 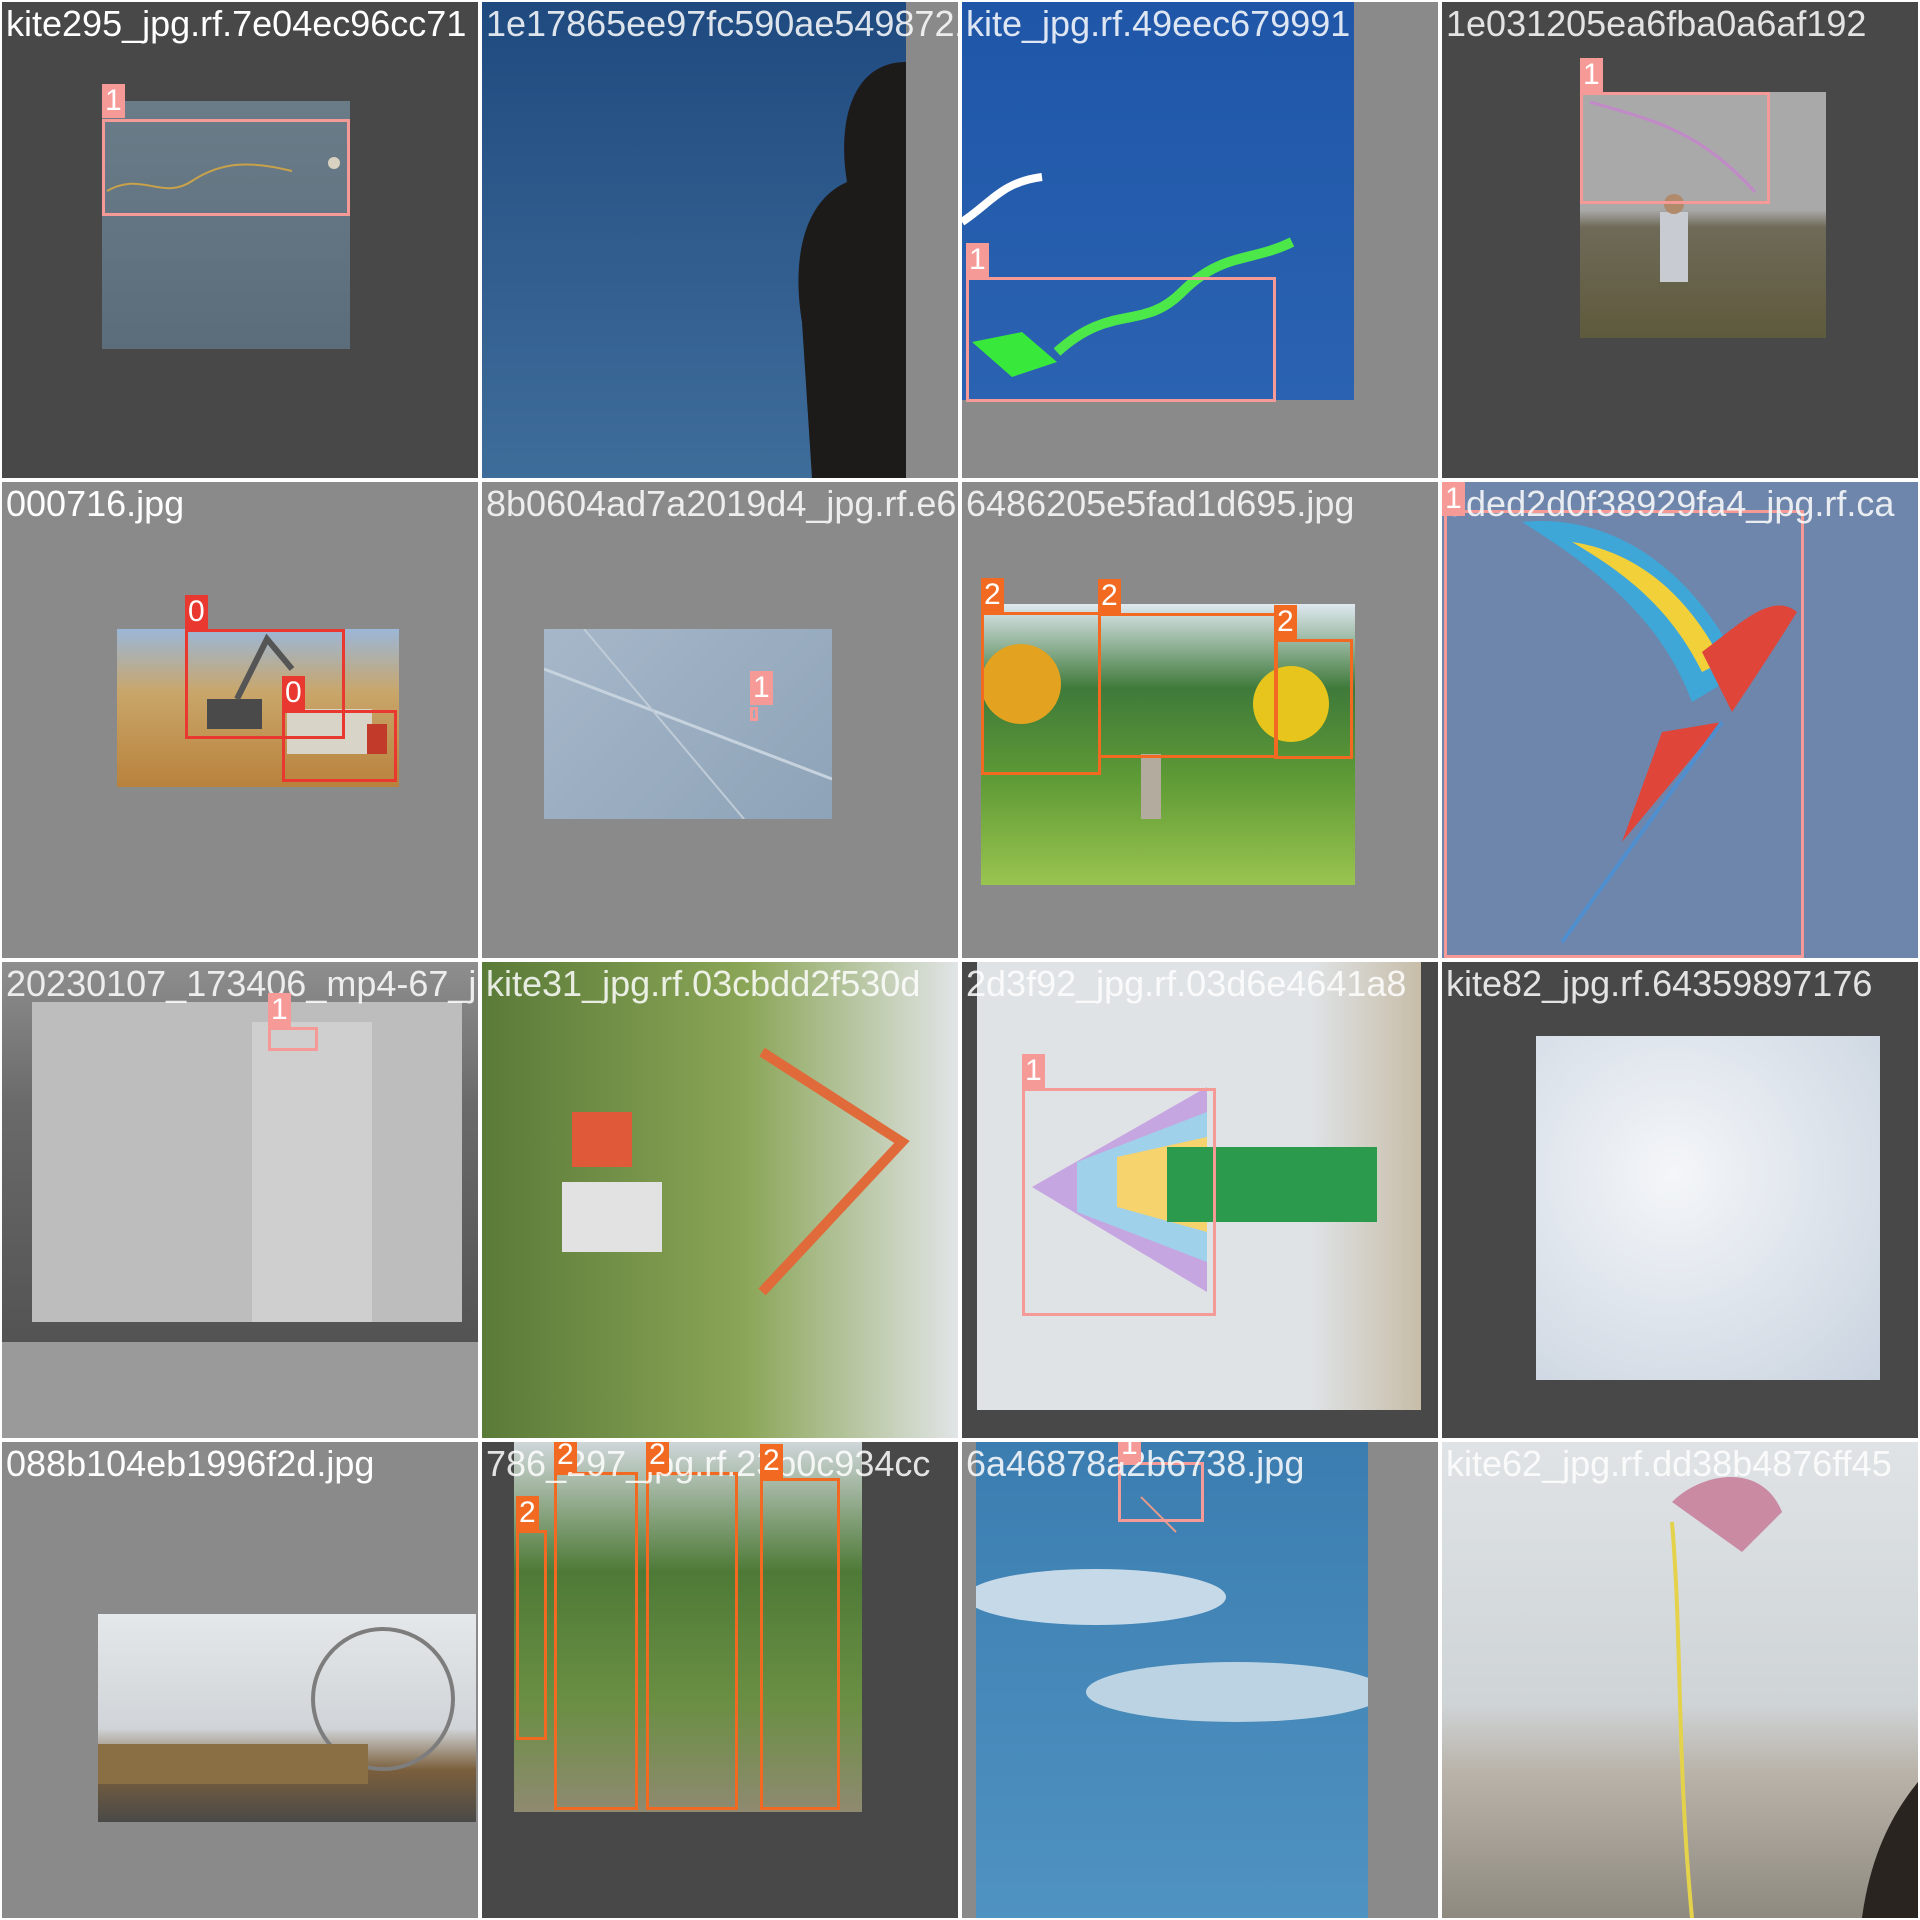 I want to click on tile-caption: 6486205e5fad1d695.jpg, so click(x=1160, y=503).